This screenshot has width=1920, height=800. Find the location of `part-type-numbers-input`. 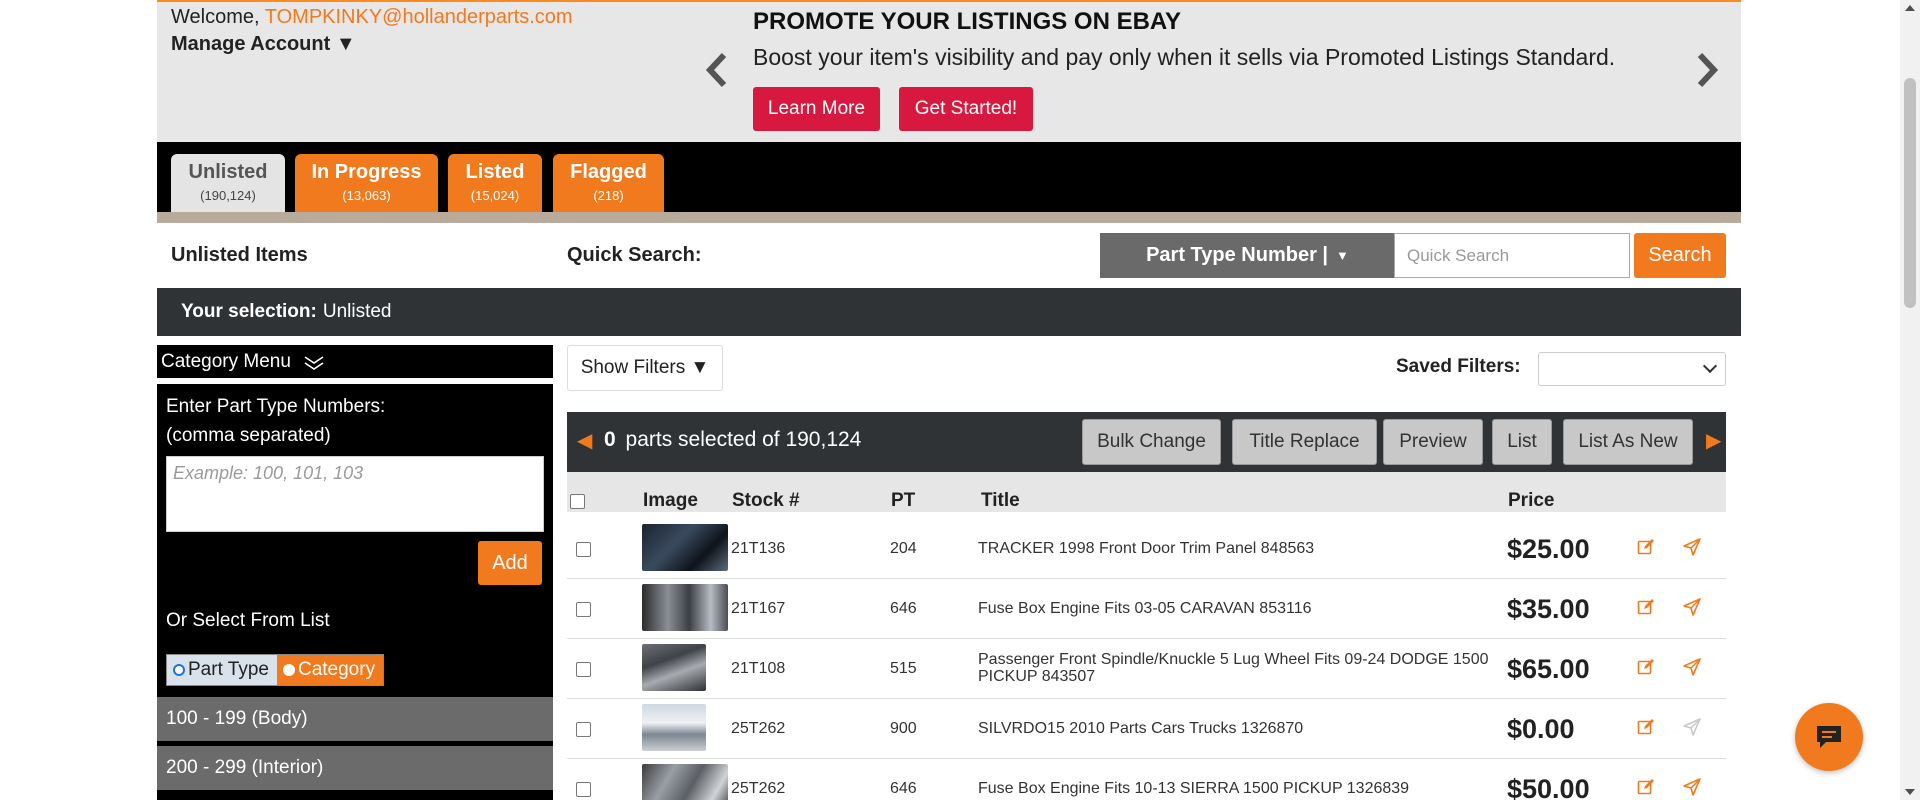

part-type-numbers-input is located at coordinates (355, 494).